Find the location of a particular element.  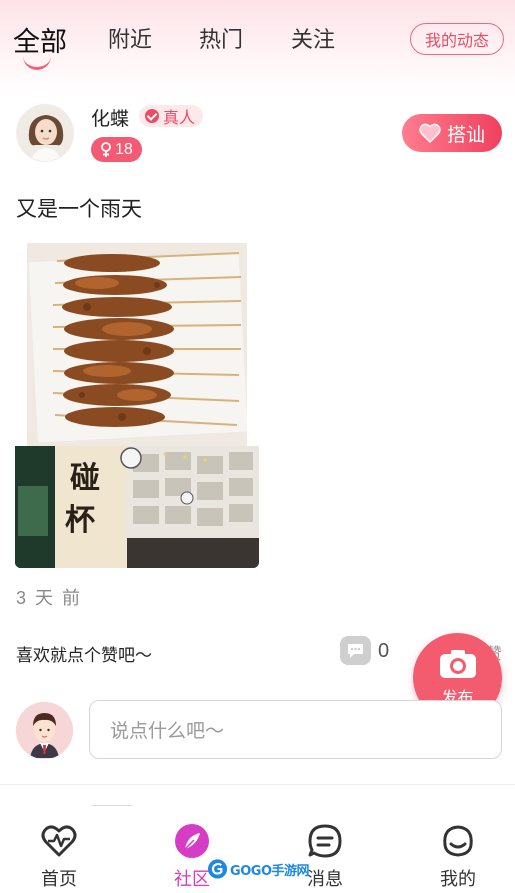

my-activity-button: 我的动态 is located at coordinates (457, 39).